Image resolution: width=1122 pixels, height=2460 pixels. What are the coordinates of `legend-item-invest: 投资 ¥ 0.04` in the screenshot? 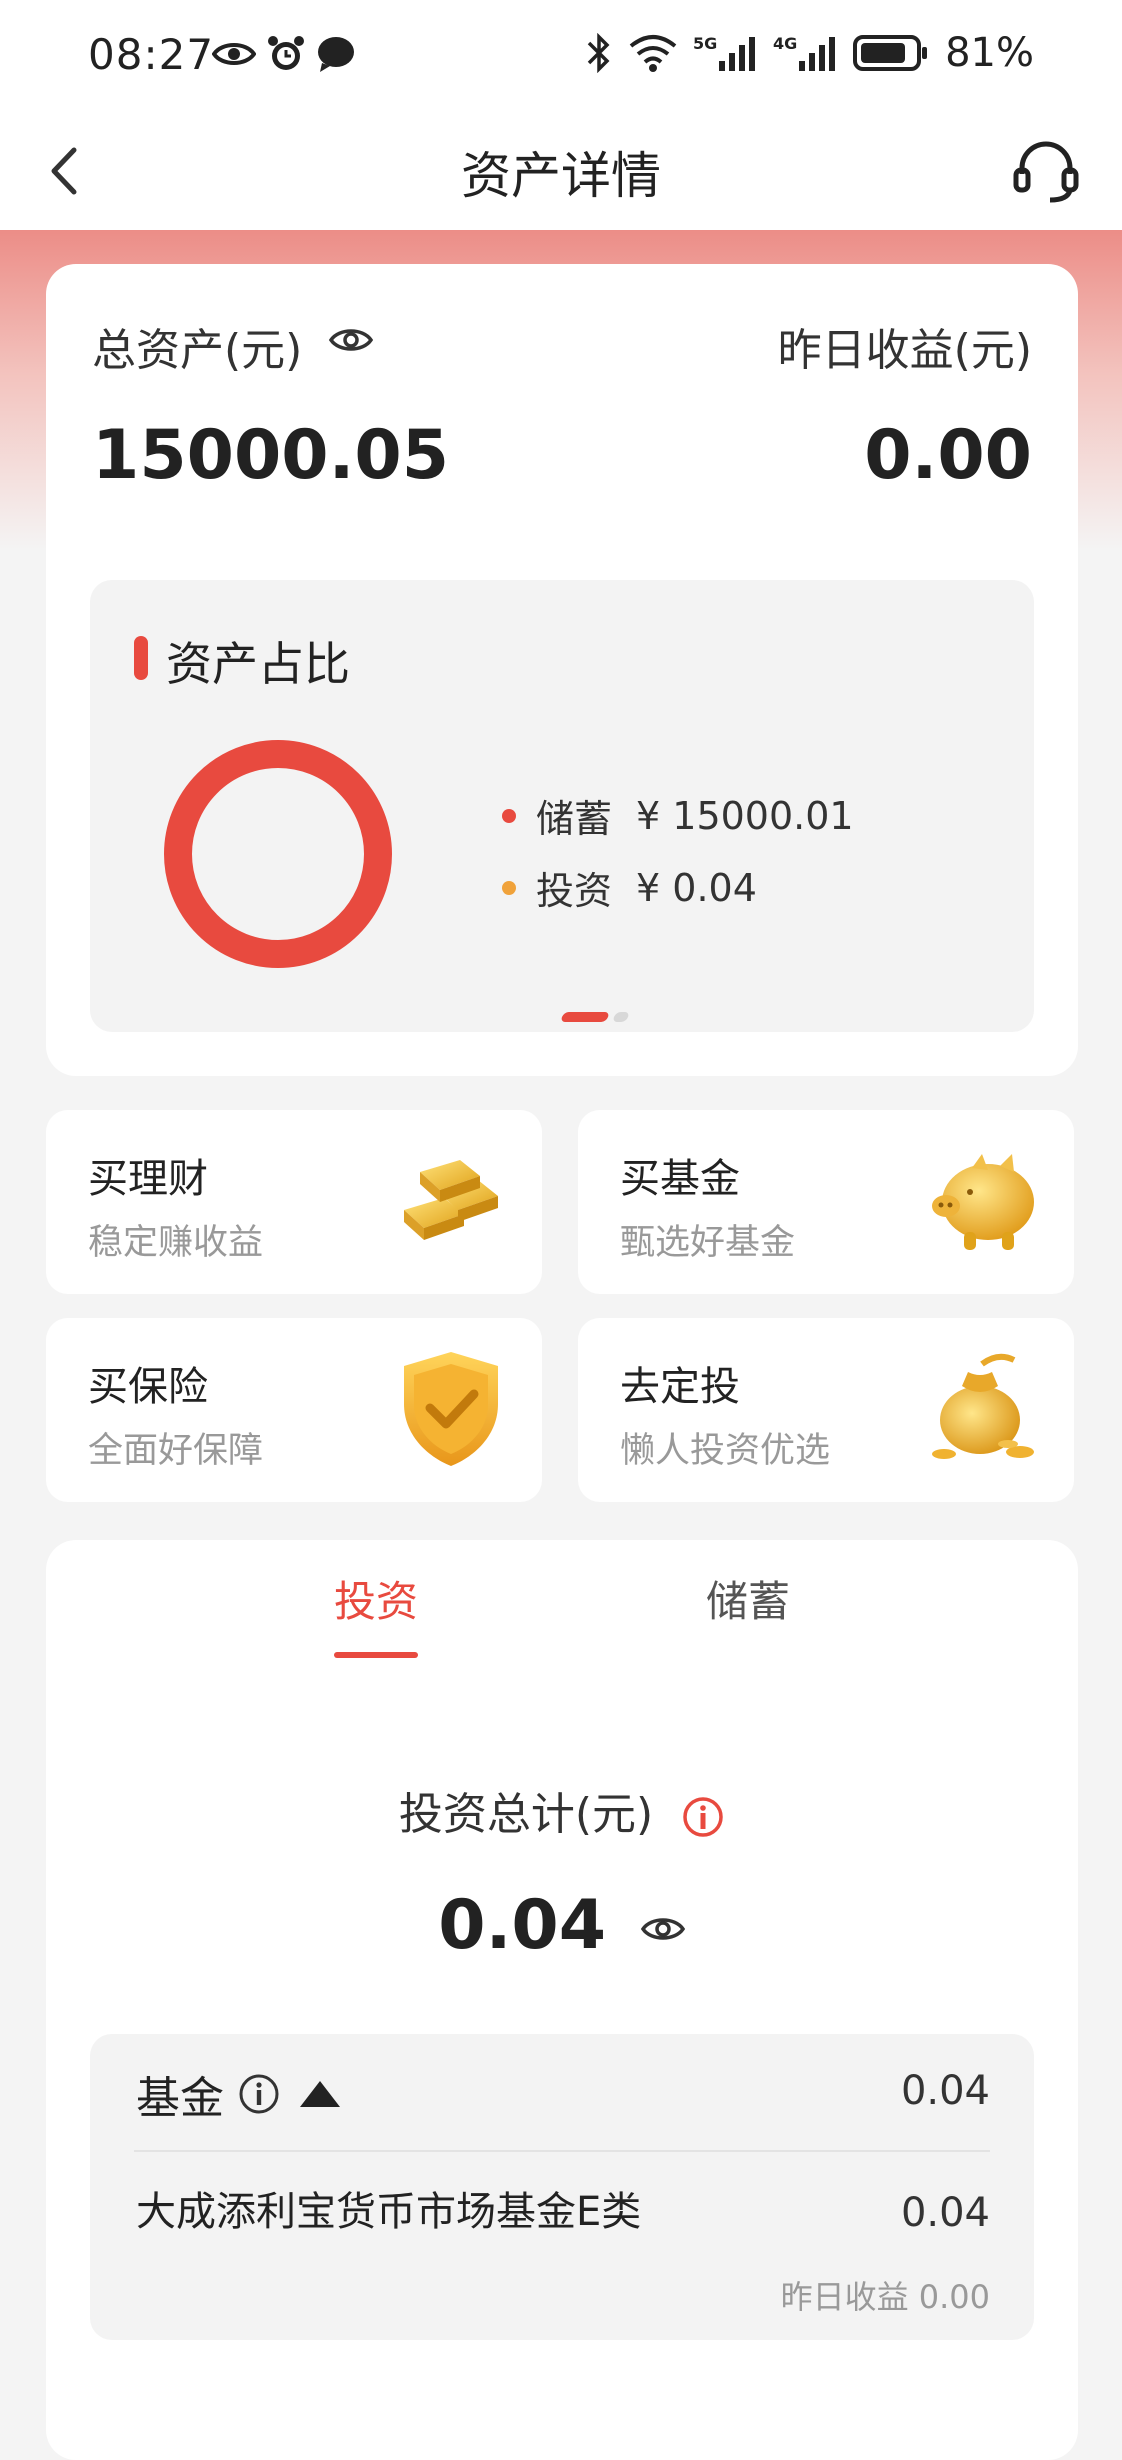 It's located at (629, 887).